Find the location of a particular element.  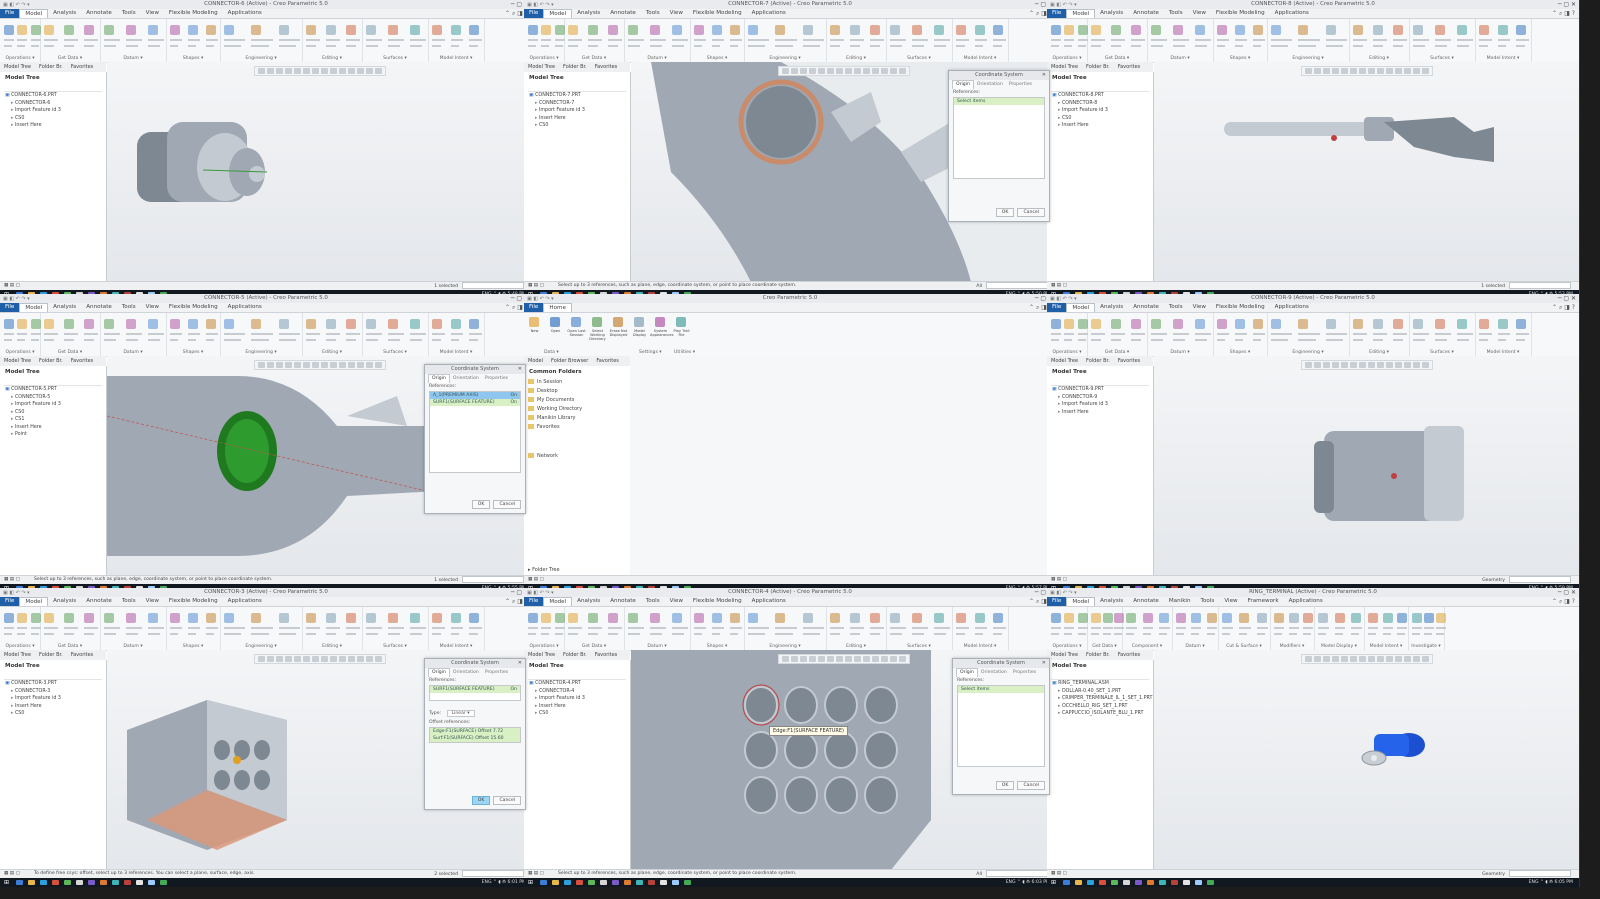

graphics-area is located at coordinates (843, 466).